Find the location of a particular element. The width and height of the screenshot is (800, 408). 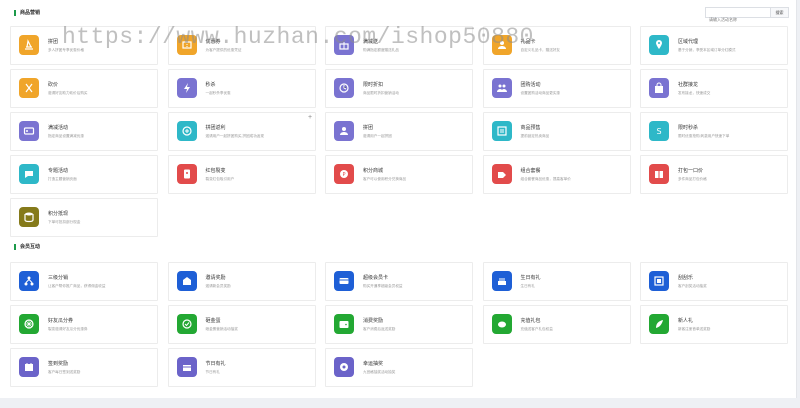

activity-card: 社群接龙 发布接龙，快速成交 is located at coordinates (714, 88).